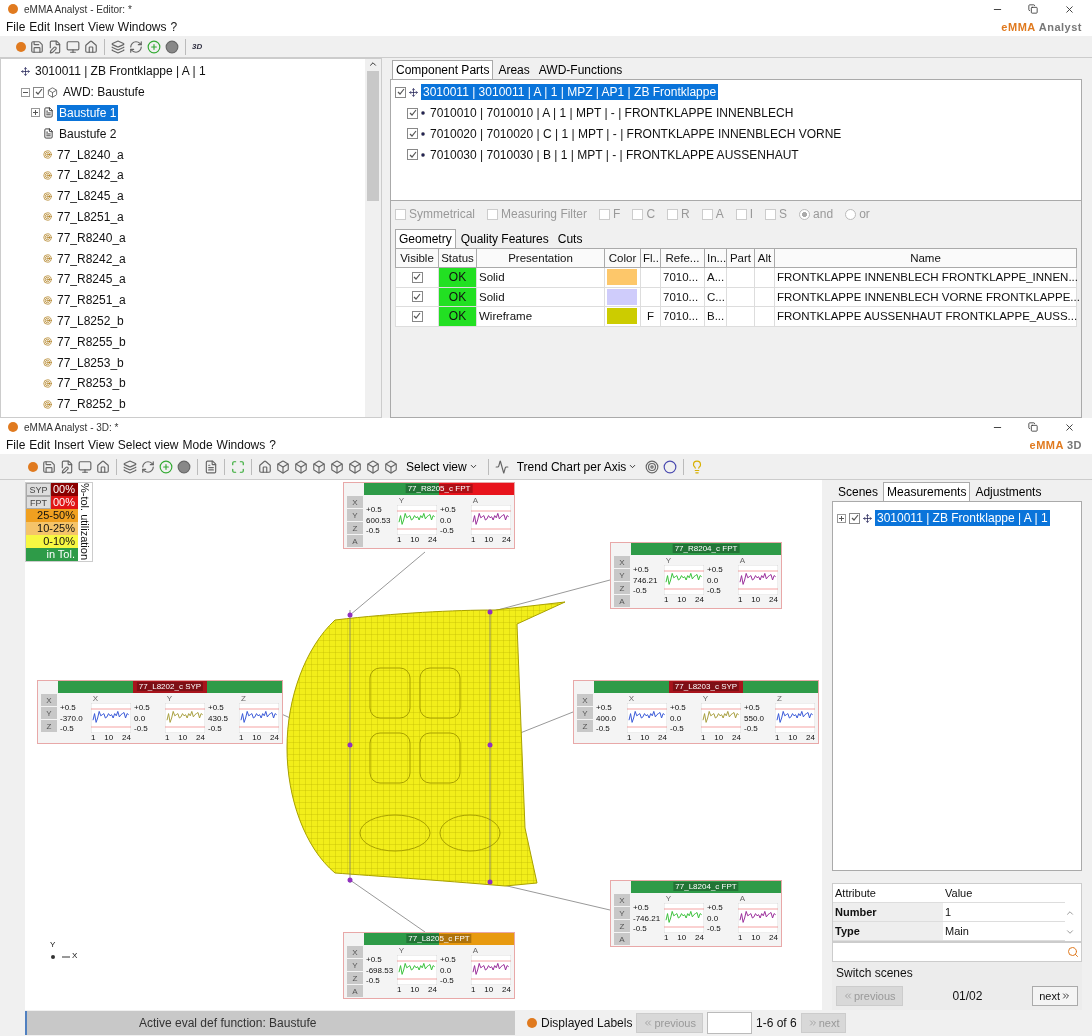 Image resolution: width=1092 pixels, height=1036 pixels. I want to click on tree-item: Baustufe 1, so click(88, 113).